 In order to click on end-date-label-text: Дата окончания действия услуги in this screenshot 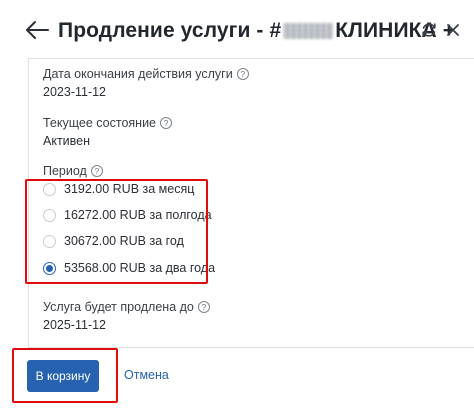, I will do `click(138, 74)`.